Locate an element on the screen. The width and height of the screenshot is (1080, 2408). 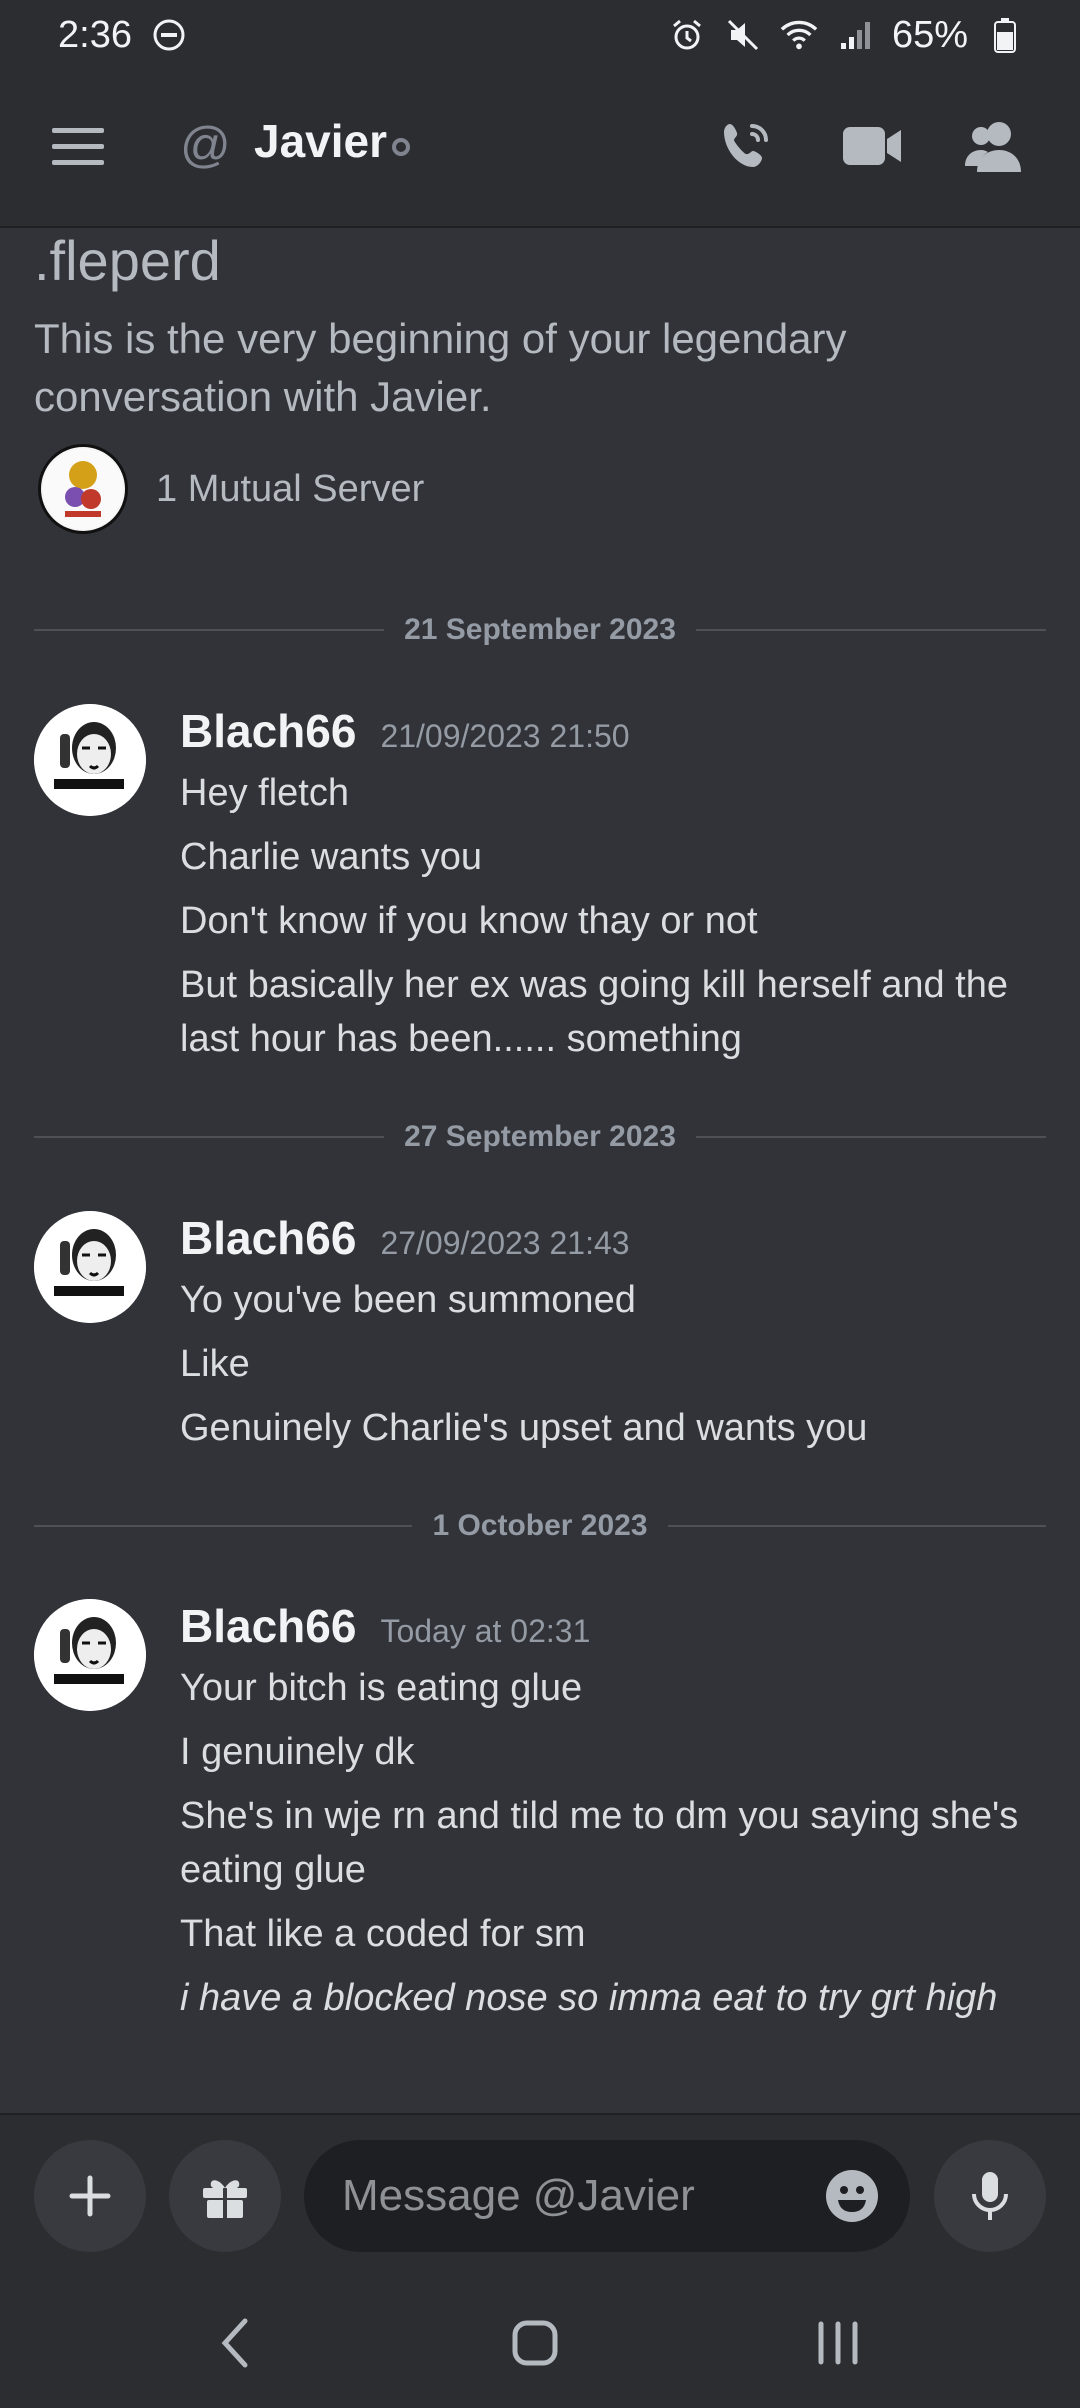
back-icon is located at coordinates (235, 2343).